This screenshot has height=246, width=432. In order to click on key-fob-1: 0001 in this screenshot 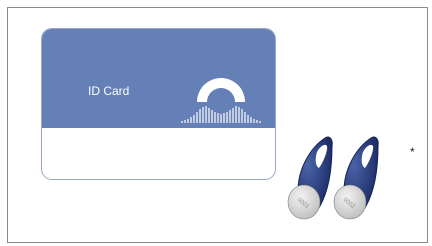, I will do `click(310, 178)`.